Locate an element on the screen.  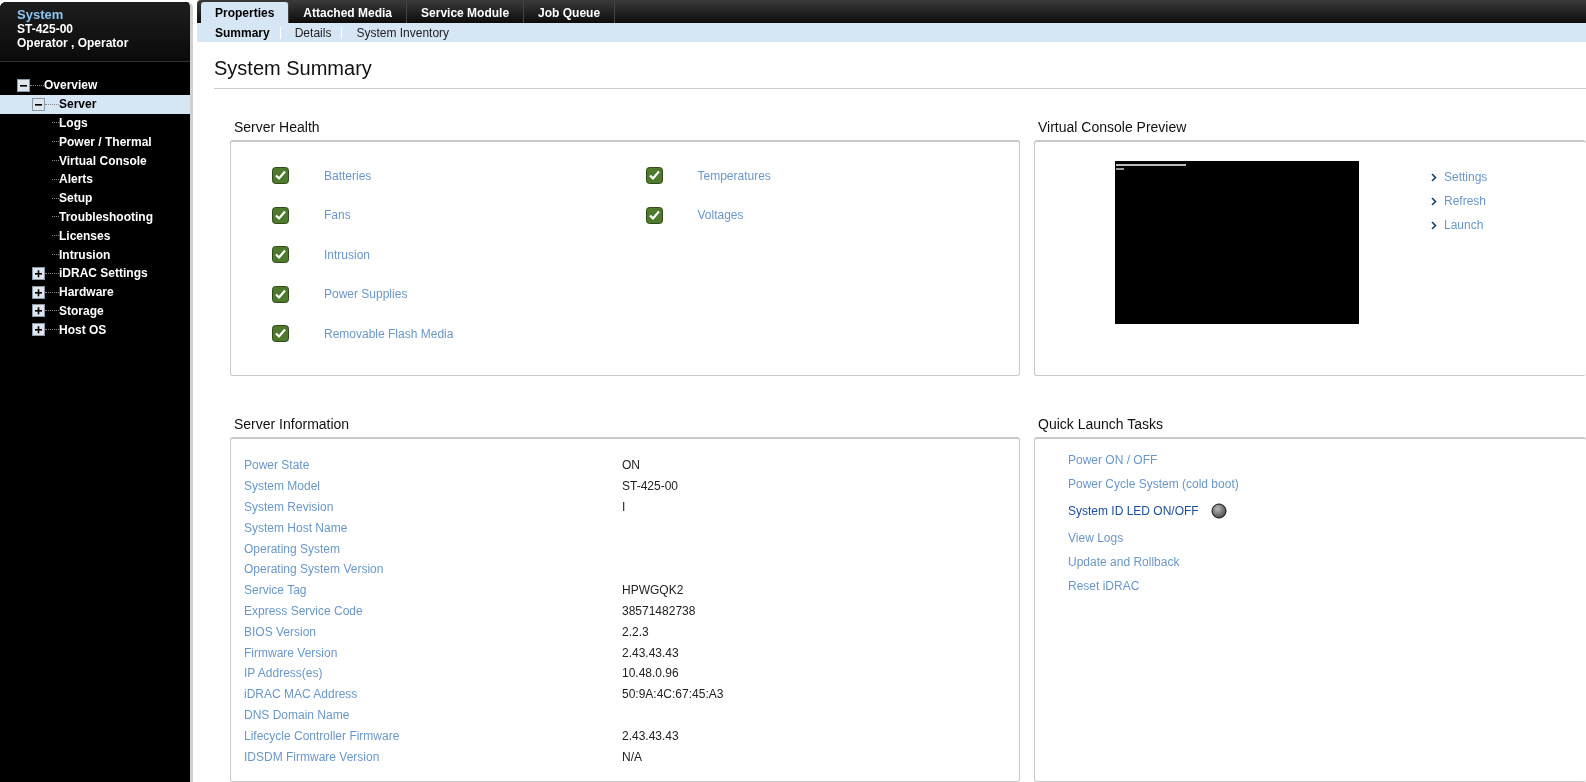
subtab: System Inventory is located at coordinates (406, 32).